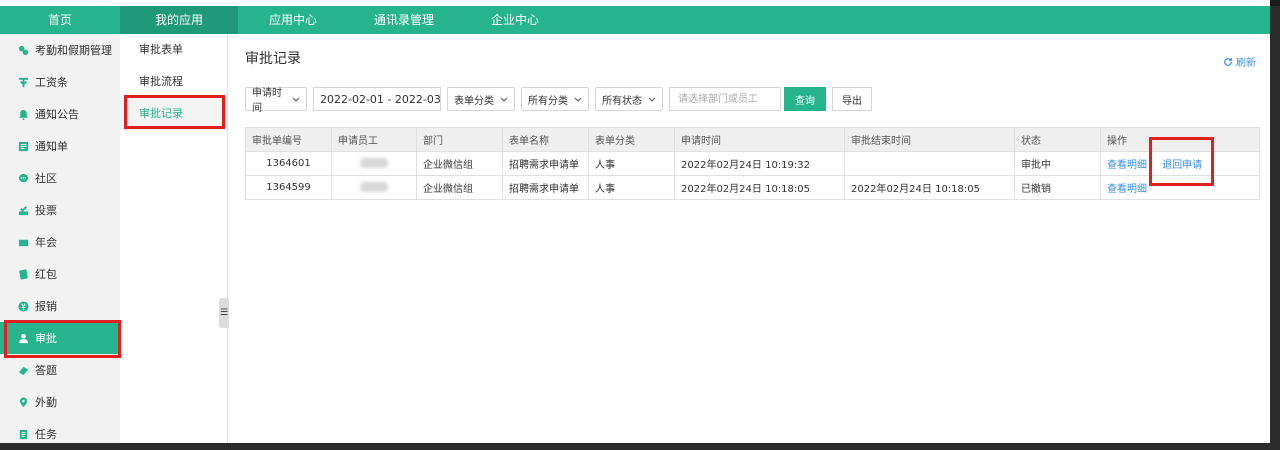 The width and height of the screenshot is (1280, 450). What do you see at coordinates (293, 20) in the screenshot?
I see `topnav-app-center: 应用中心` at bounding box center [293, 20].